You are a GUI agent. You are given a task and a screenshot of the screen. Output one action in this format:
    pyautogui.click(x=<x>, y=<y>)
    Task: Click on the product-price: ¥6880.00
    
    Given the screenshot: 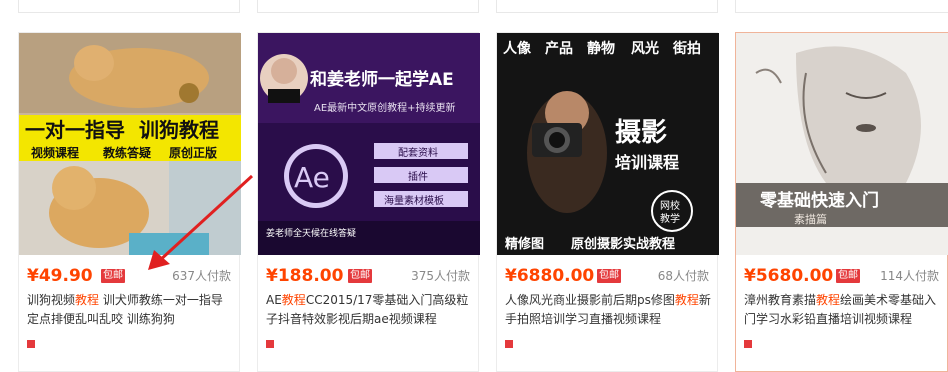 What is the action you would take?
    pyautogui.click(x=550, y=276)
    